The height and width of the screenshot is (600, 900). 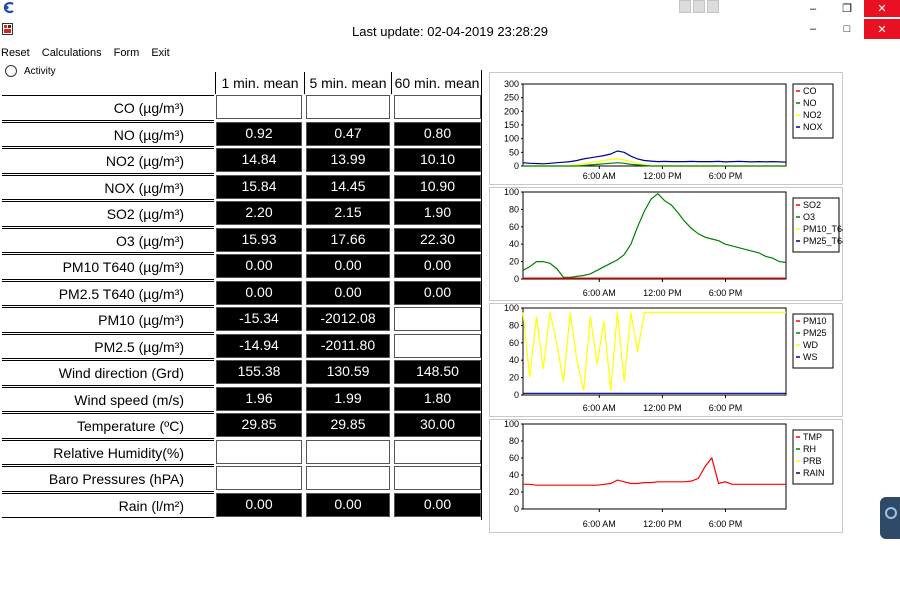 What do you see at coordinates (108, 505) in the screenshot?
I see `parameter-label: Rain (l/m²)` at bounding box center [108, 505].